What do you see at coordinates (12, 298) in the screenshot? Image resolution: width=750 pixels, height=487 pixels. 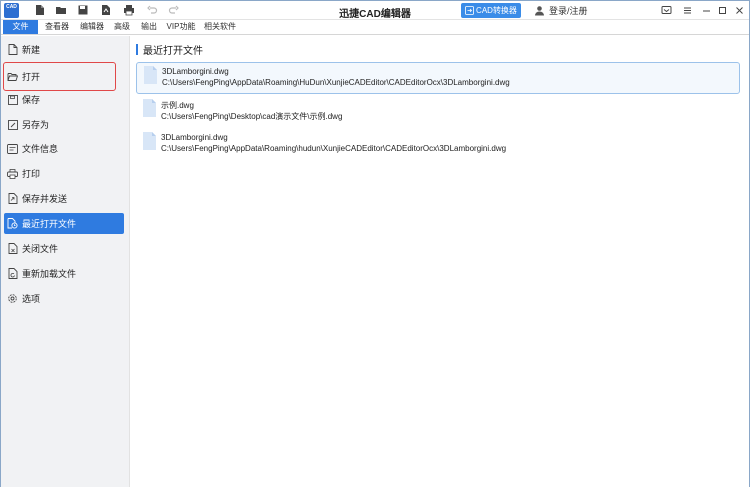 I see `options-gear-icon` at bounding box center [12, 298].